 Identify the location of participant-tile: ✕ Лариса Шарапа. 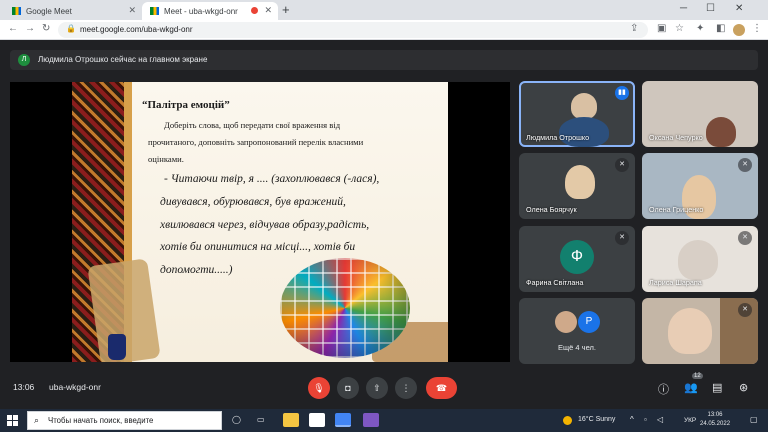
(700, 259).